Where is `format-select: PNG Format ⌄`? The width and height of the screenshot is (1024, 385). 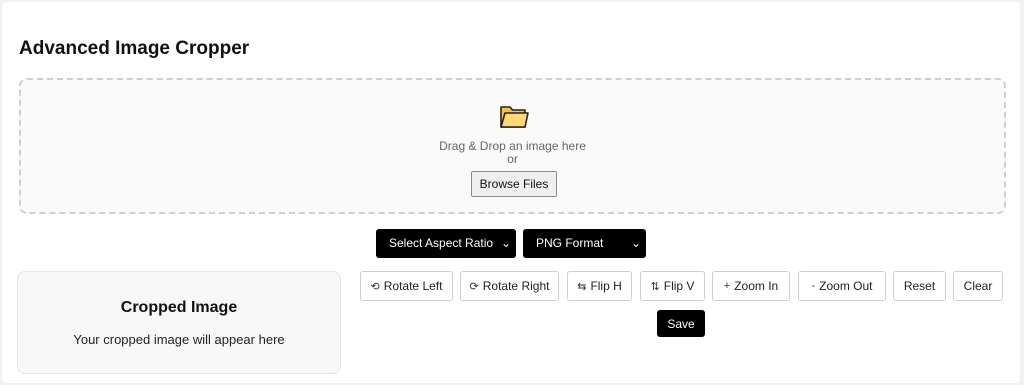 format-select: PNG Format ⌄ is located at coordinates (584, 243).